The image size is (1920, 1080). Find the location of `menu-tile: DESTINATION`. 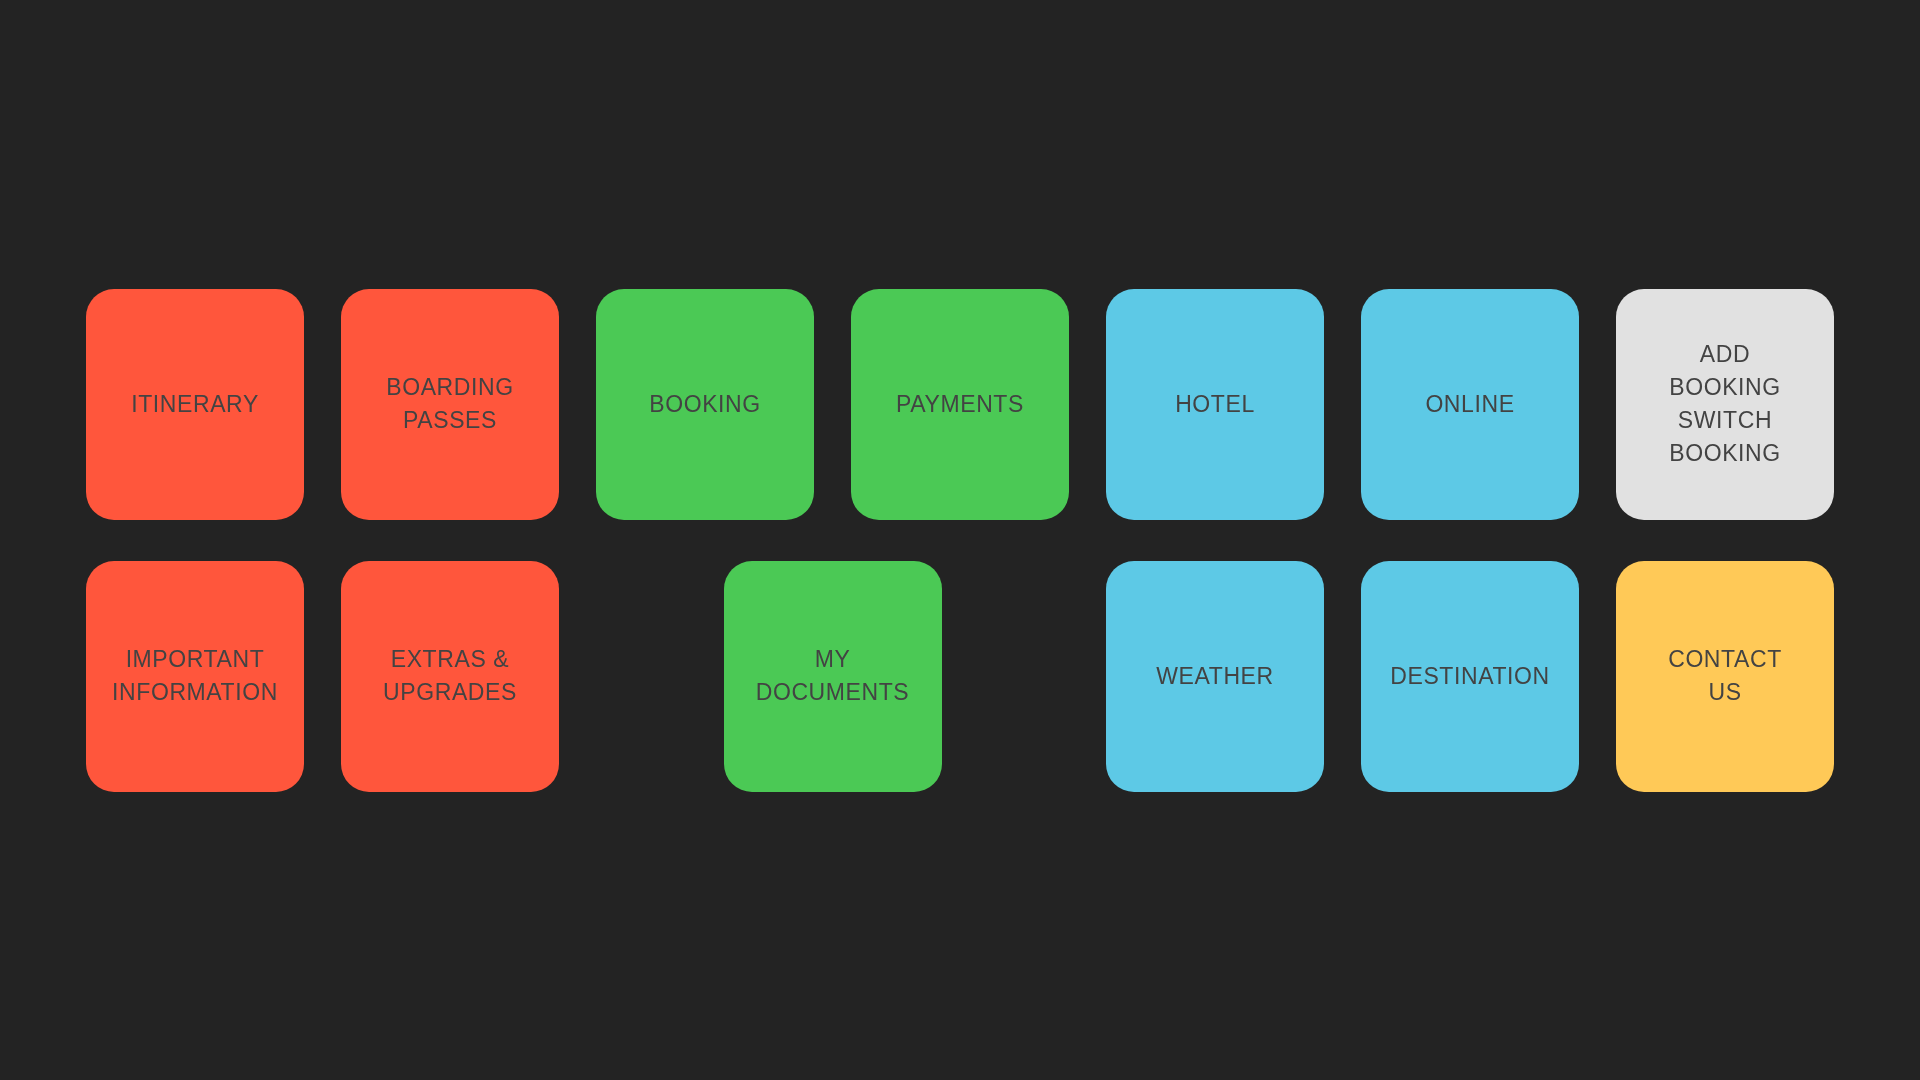

menu-tile: DESTINATION is located at coordinates (1470, 676).